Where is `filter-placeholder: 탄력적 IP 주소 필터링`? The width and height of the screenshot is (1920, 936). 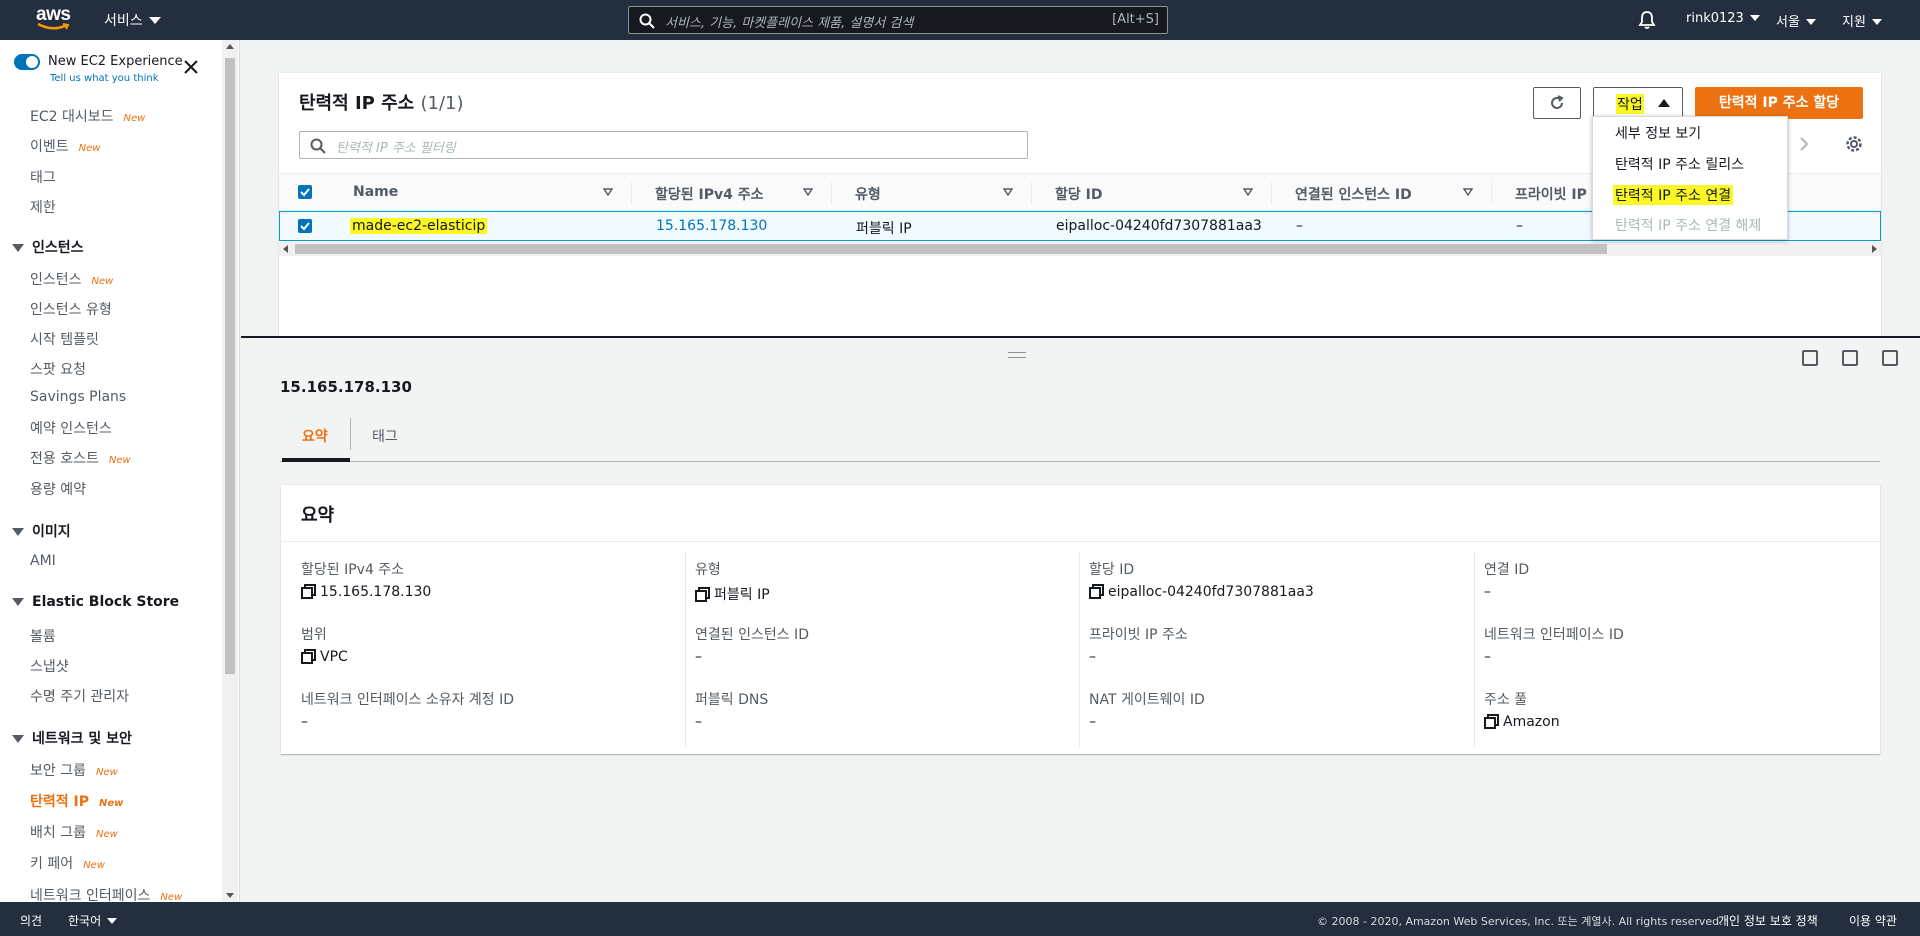
filter-placeholder: 탄력적 IP 주소 필터링 is located at coordinates (396, 148).